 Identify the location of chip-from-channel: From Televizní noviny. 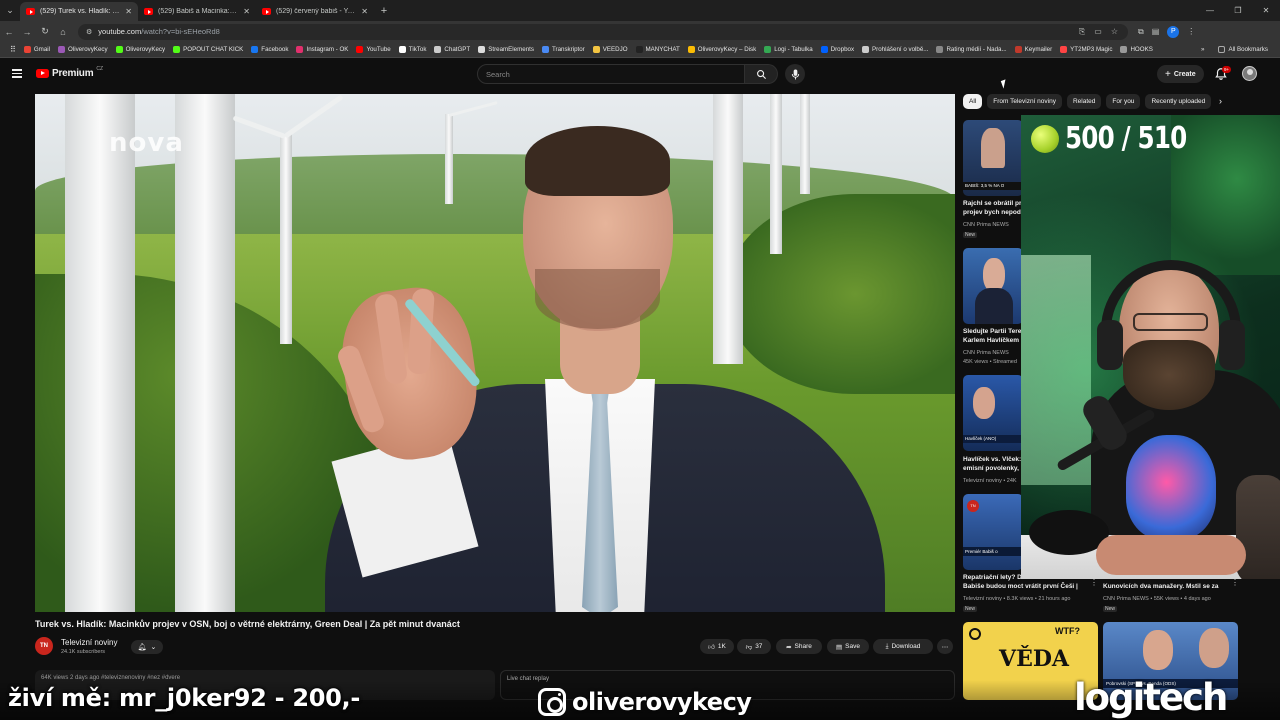
(1024, 101).